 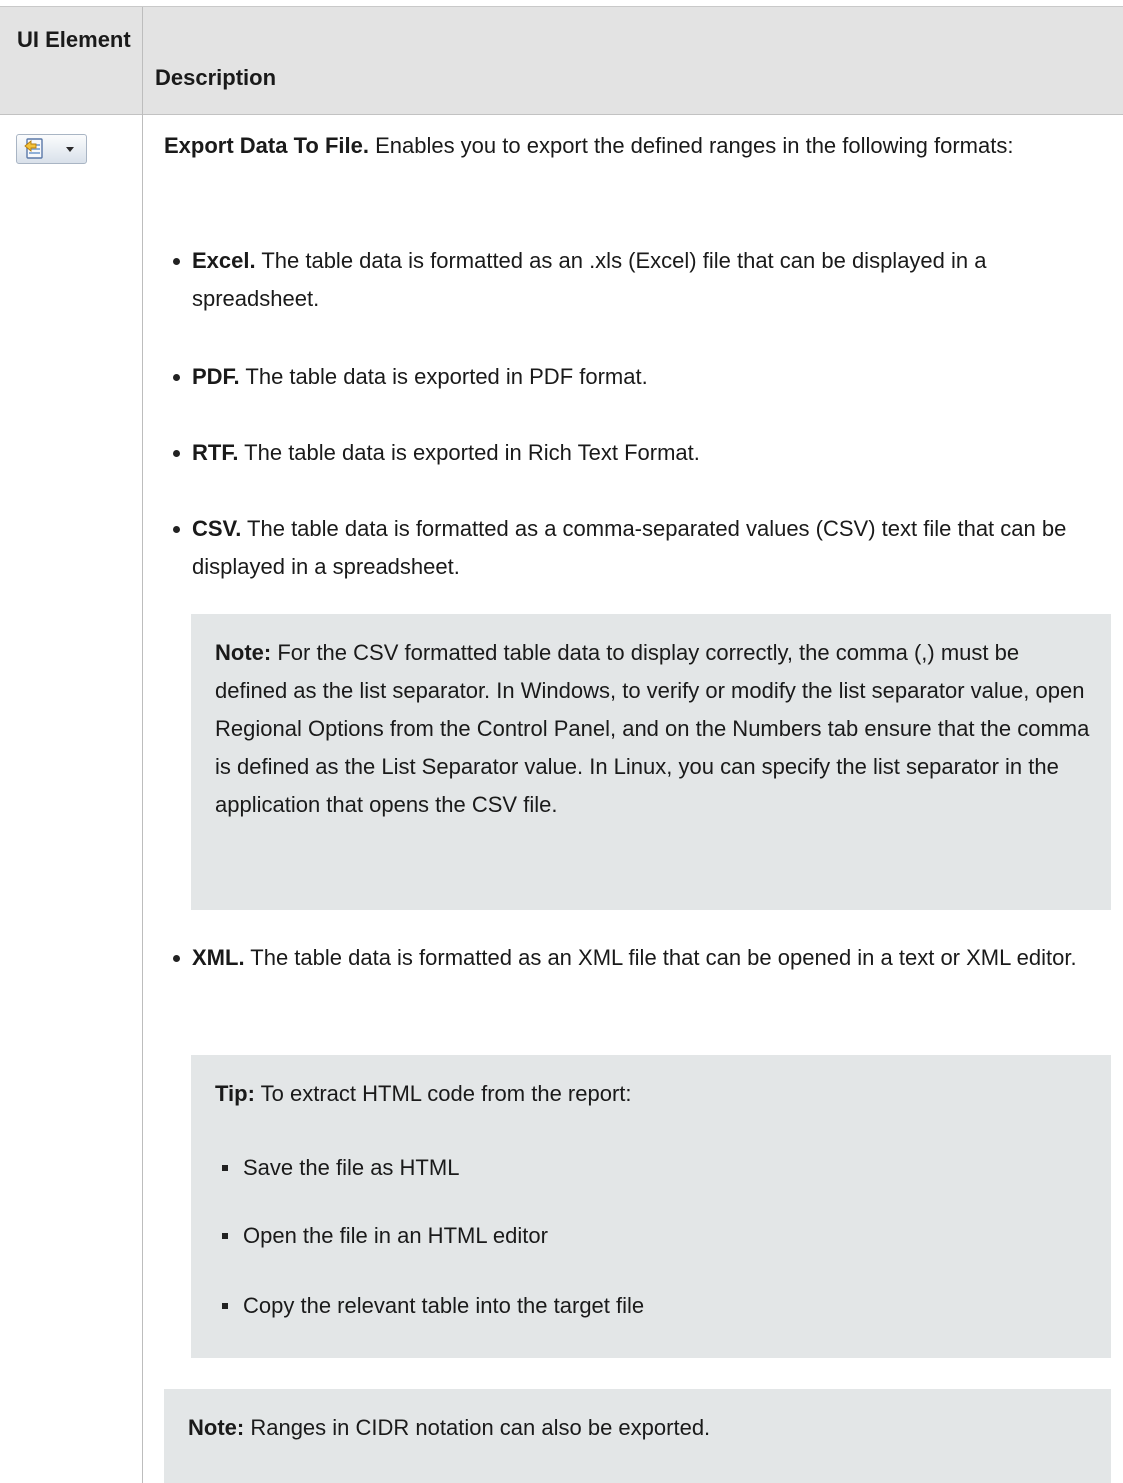 What do you see at coordinates (216, 376) in the screenshot?
I see `format-name: PDF.` at bounding box center [216, 376].